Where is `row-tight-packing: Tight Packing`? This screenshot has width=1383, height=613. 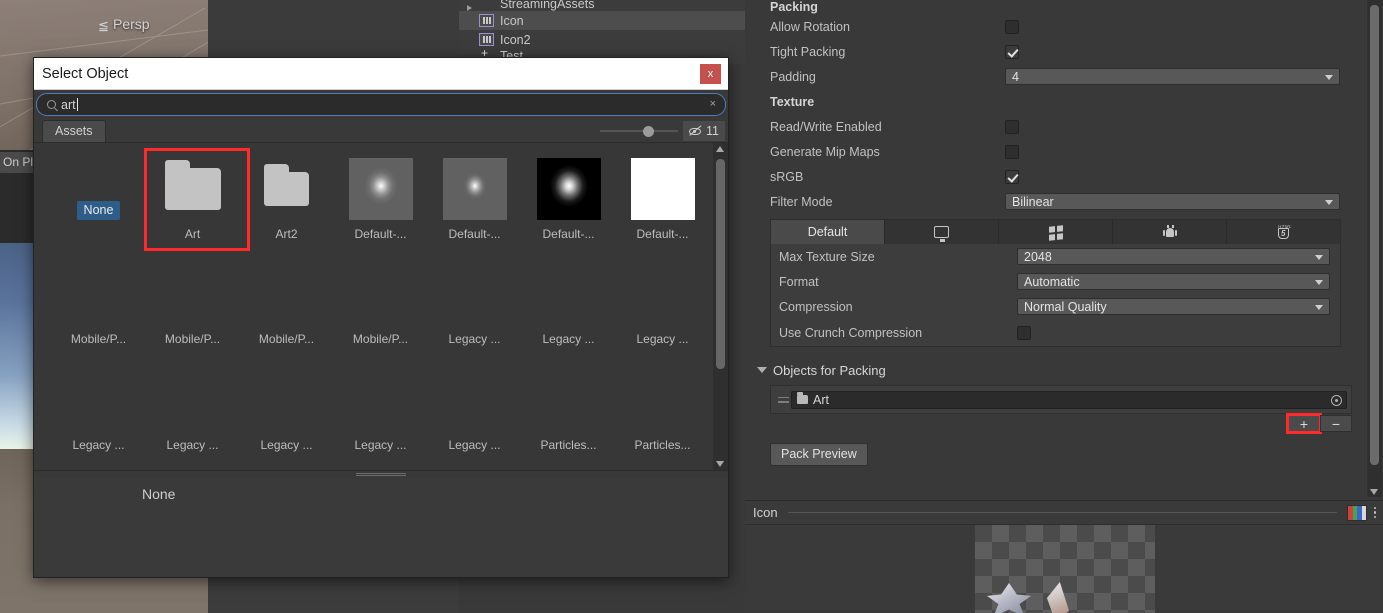 row-tight-packing: Tight Packing is located at coordinates (1055, 51).